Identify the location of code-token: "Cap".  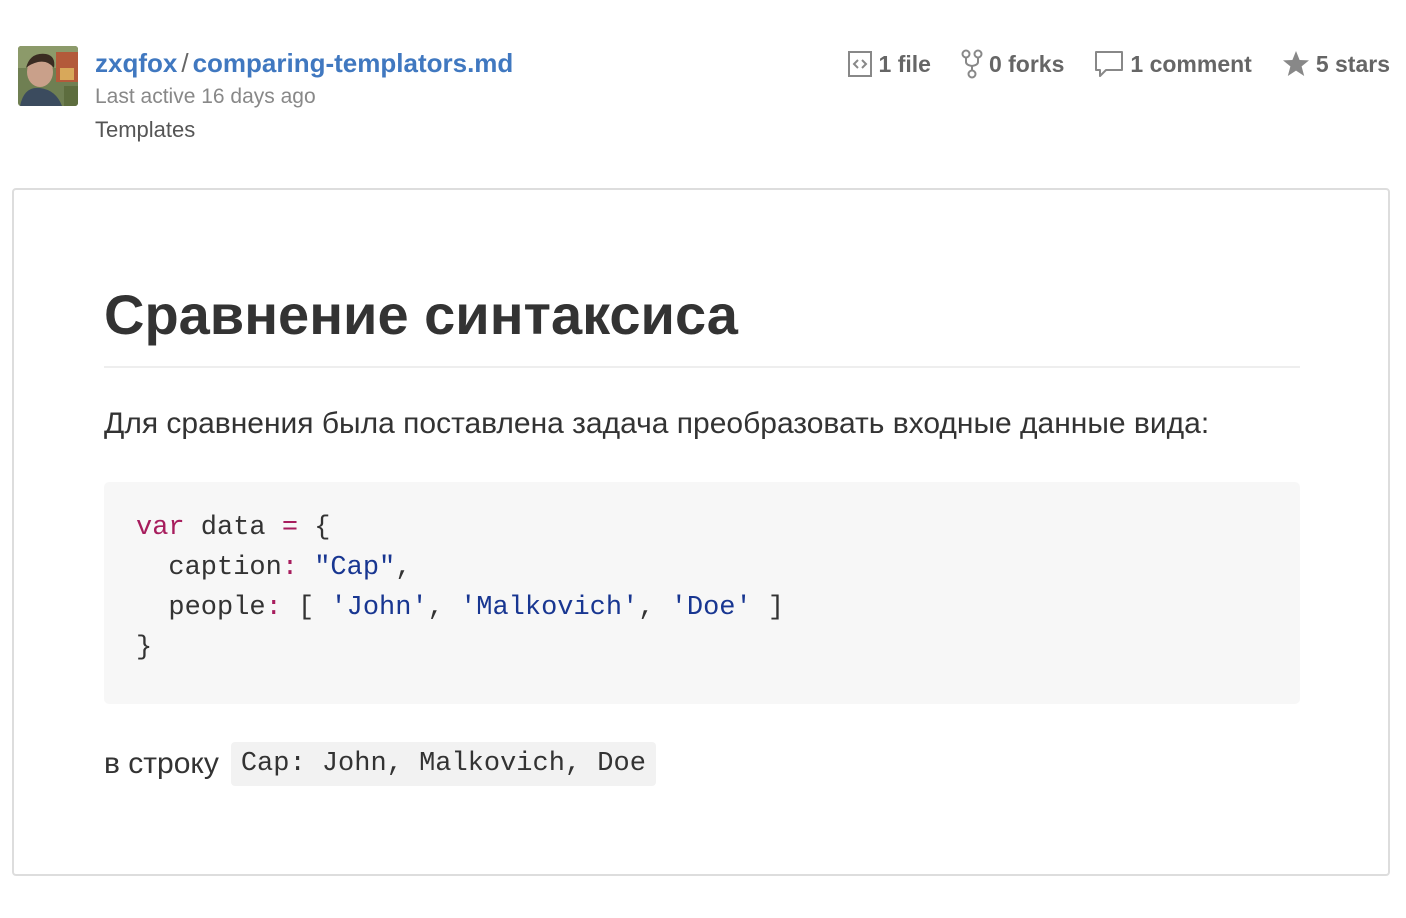
(355, 568).